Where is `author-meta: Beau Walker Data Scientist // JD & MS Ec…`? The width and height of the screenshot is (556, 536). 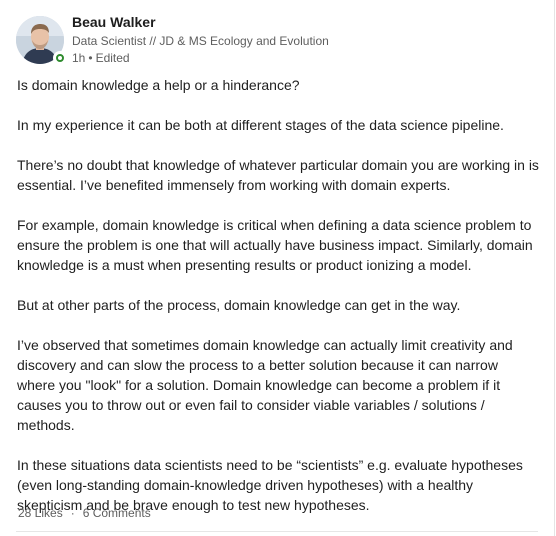
author-meta: Beau Walker Data Scientist // JD & MS Ec… is located at coordinates (200, 40).